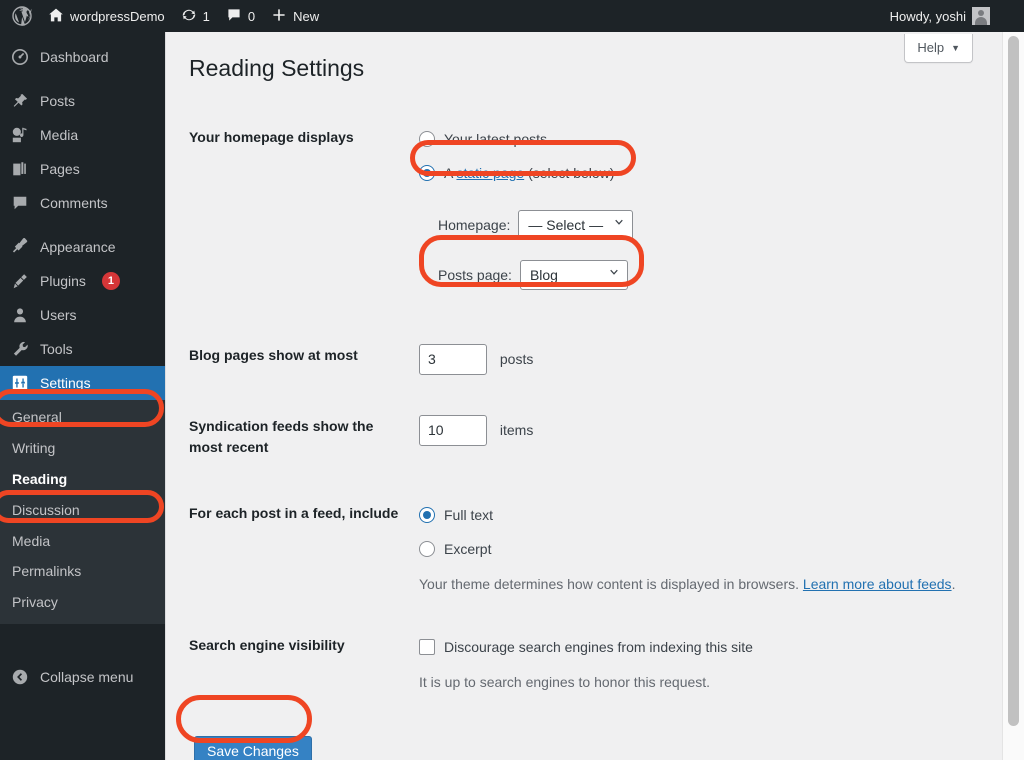 Image resolution: width=1024 pixels, height=760 pixels. What do you see at coordinates (82, 479) in the screenshot?
I see `sidebar-subitem-reading: Reading` at bounding box center [82, 479].